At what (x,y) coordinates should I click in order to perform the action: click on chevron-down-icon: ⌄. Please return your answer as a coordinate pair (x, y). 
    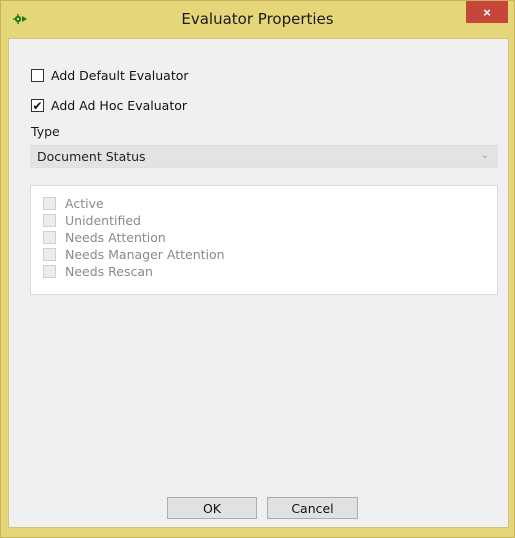
    Looking at the image, I should click on (484, 155).